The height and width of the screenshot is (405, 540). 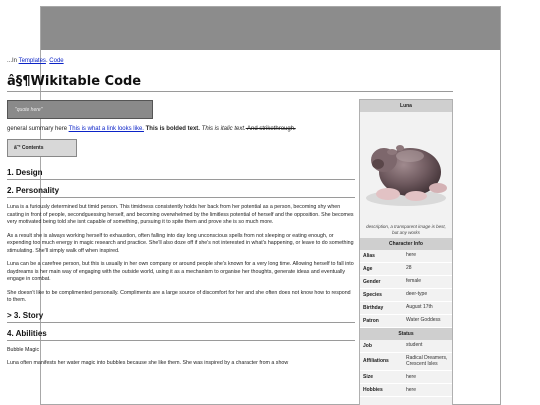 What do you see at coordinates (406, 106) in the screenshot?
I see `infobox-name: Luna` at bounding box center [406, 106].